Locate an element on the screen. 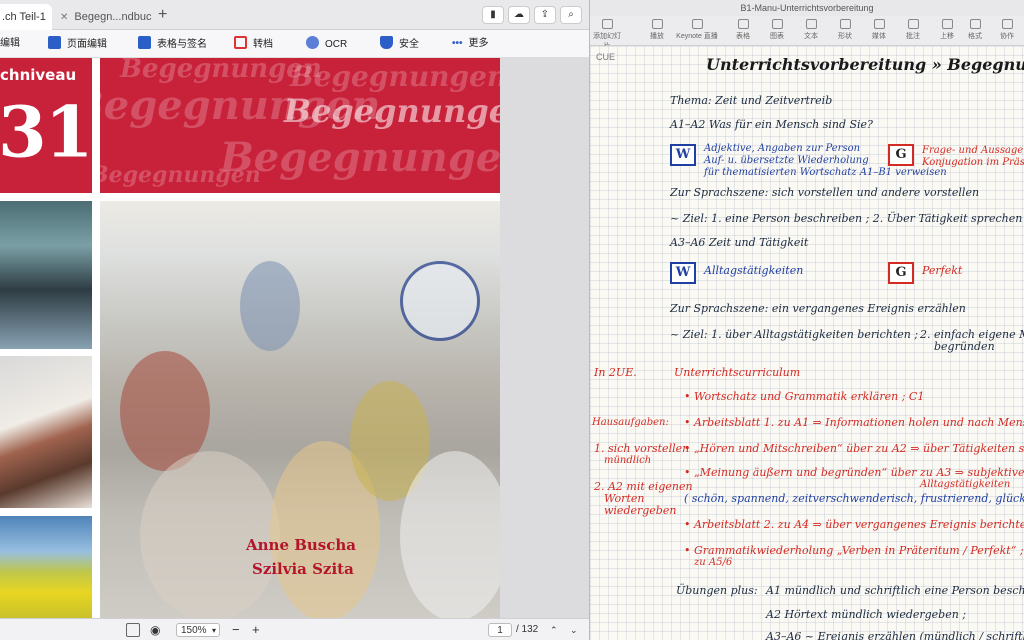 This screenshot has width=1024, height=640. page-edit-button: 页面编辑 is located at coordinates (77, 44).